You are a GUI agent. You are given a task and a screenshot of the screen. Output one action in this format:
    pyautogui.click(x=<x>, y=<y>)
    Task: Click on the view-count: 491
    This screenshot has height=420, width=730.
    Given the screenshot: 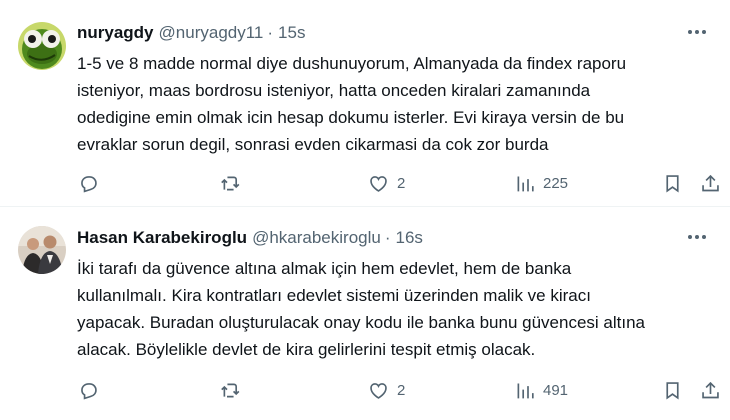 What is the action you would take?
    pyautogui.click(x=556, y=390)
    